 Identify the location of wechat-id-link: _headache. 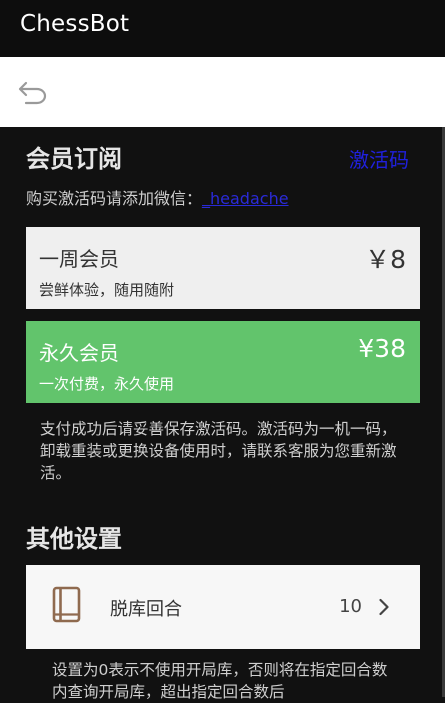
(245, 198).